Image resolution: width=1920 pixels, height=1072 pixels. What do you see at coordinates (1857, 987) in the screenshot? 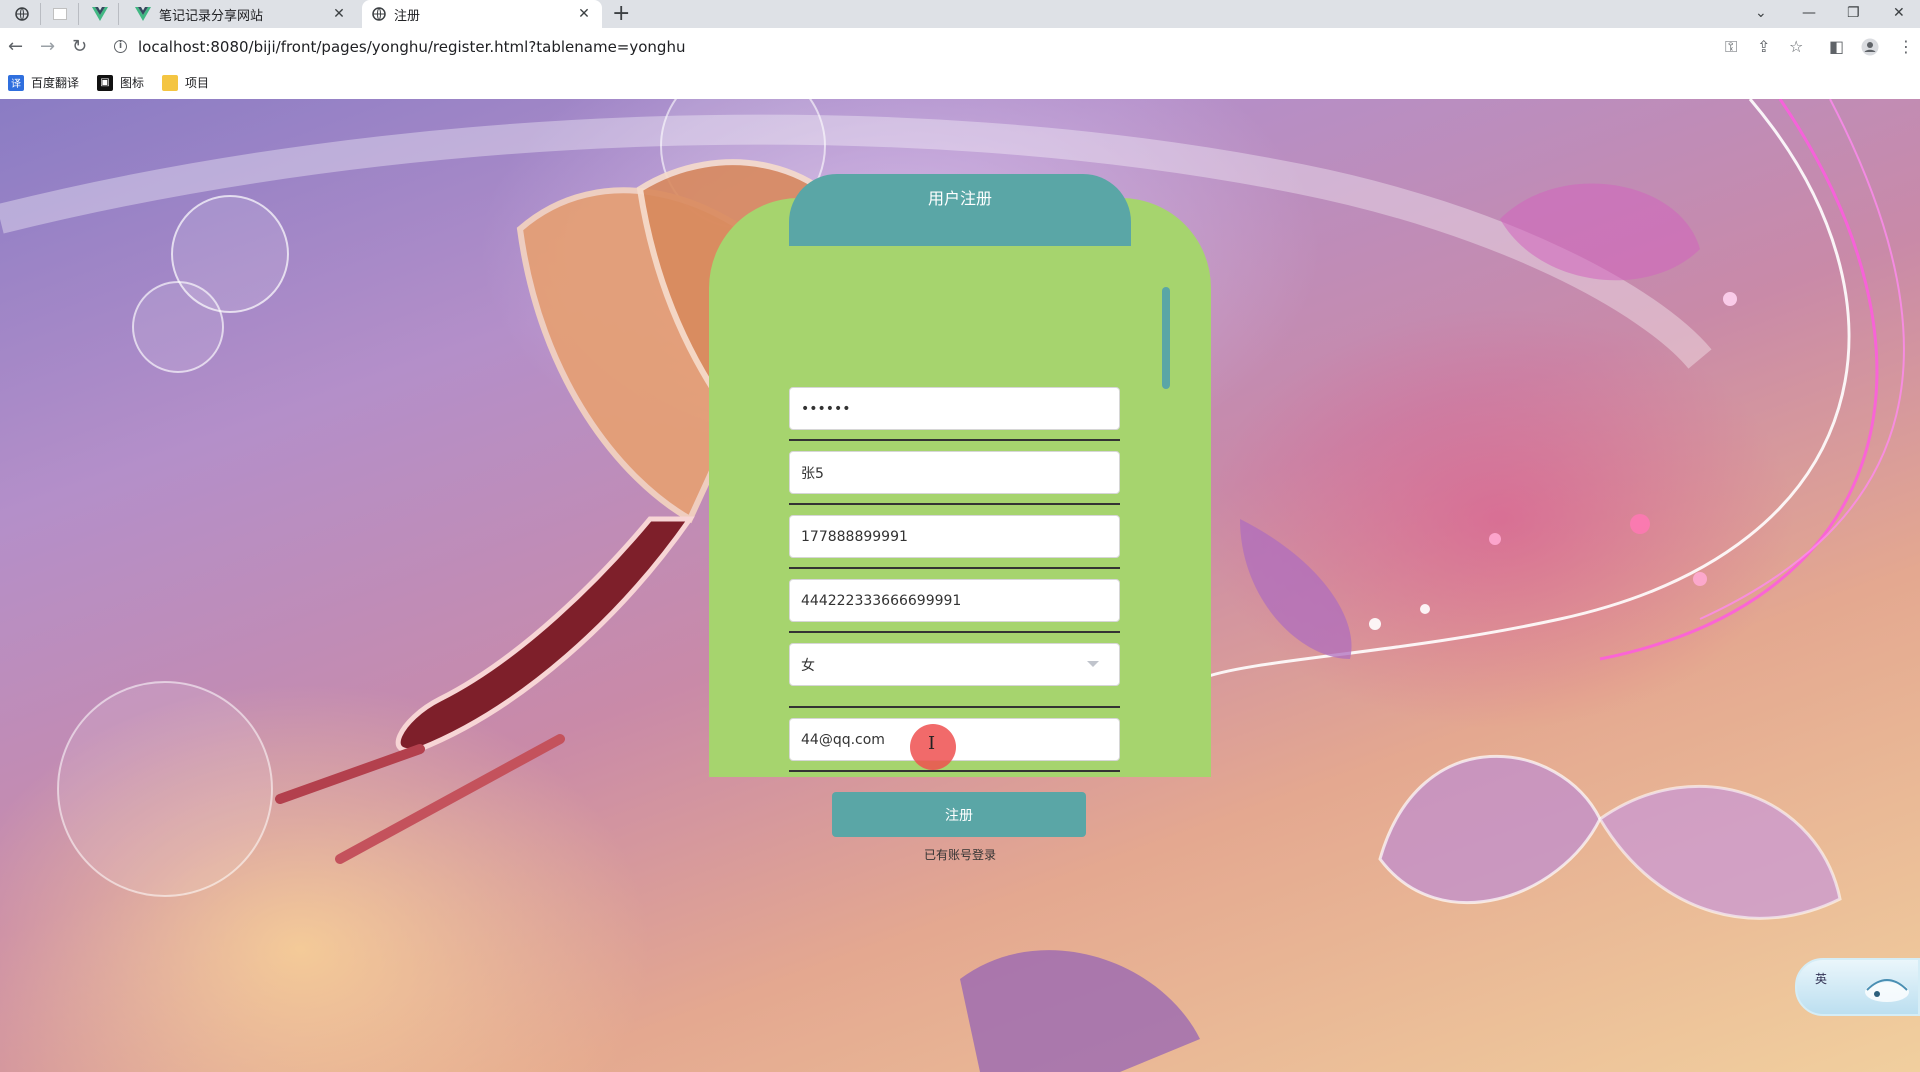
I see `ime-widget: 英` at bounding box center [1857, 987].